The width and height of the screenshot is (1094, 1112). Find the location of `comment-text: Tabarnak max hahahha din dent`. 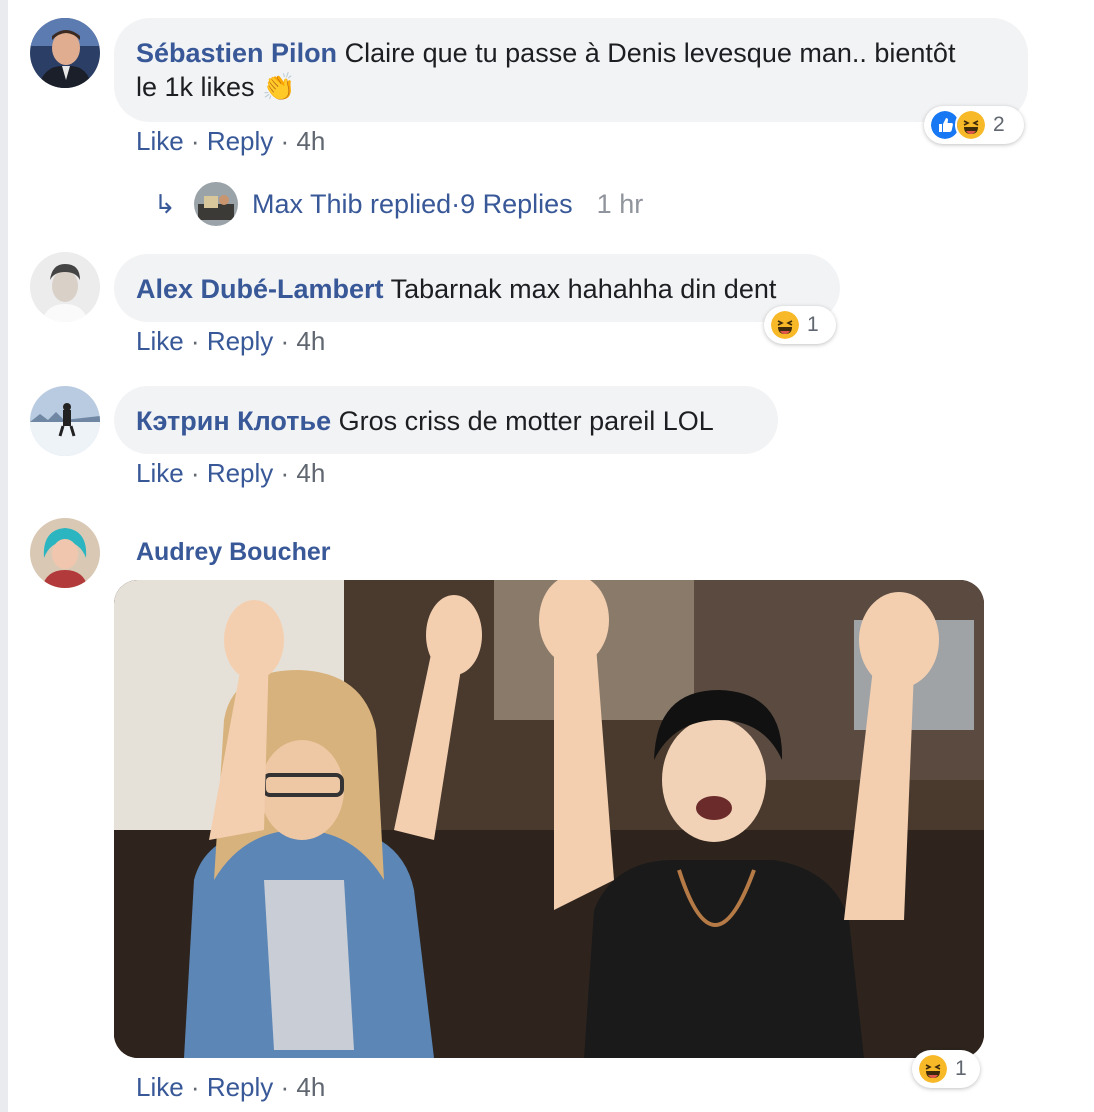

comment-text: Tabarnak max hahahha din dent is located at coordinates (583, 289).